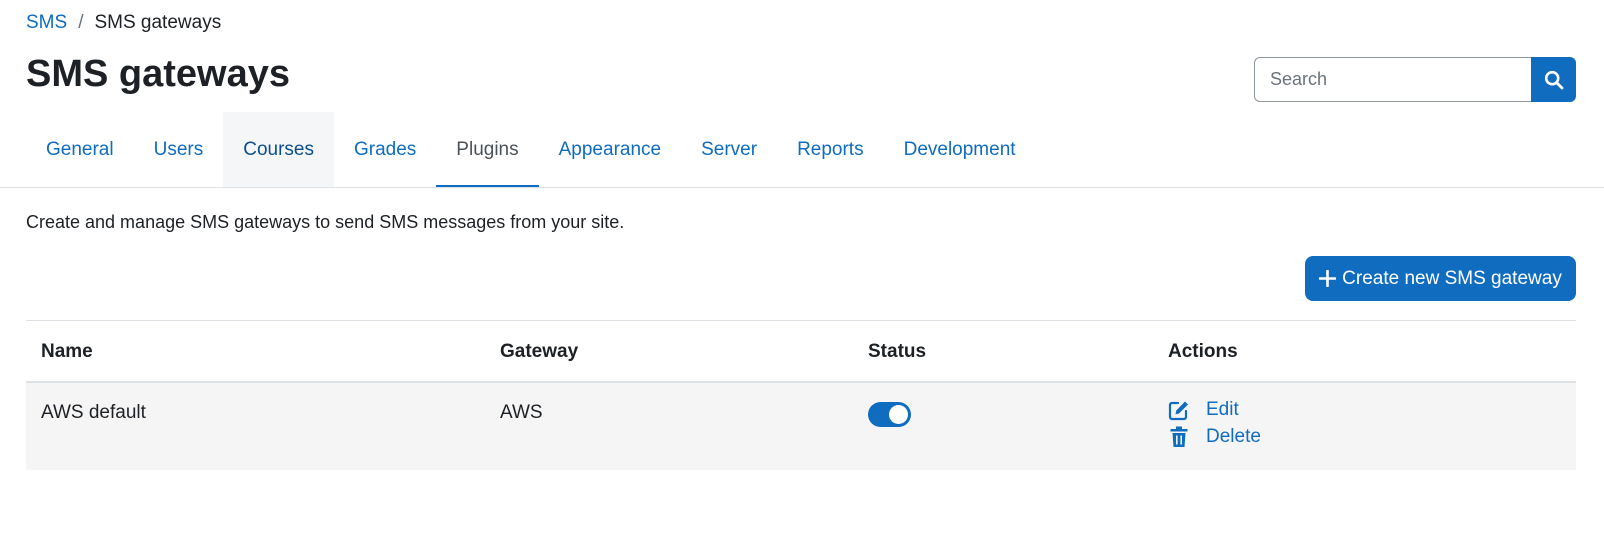 The image size is (1604, 557). What do you see at coordinates (1452, 278) in the screenshot?
I see `create-gateway-label: Create new SMS gateway` at bounding box center [1452, 278].